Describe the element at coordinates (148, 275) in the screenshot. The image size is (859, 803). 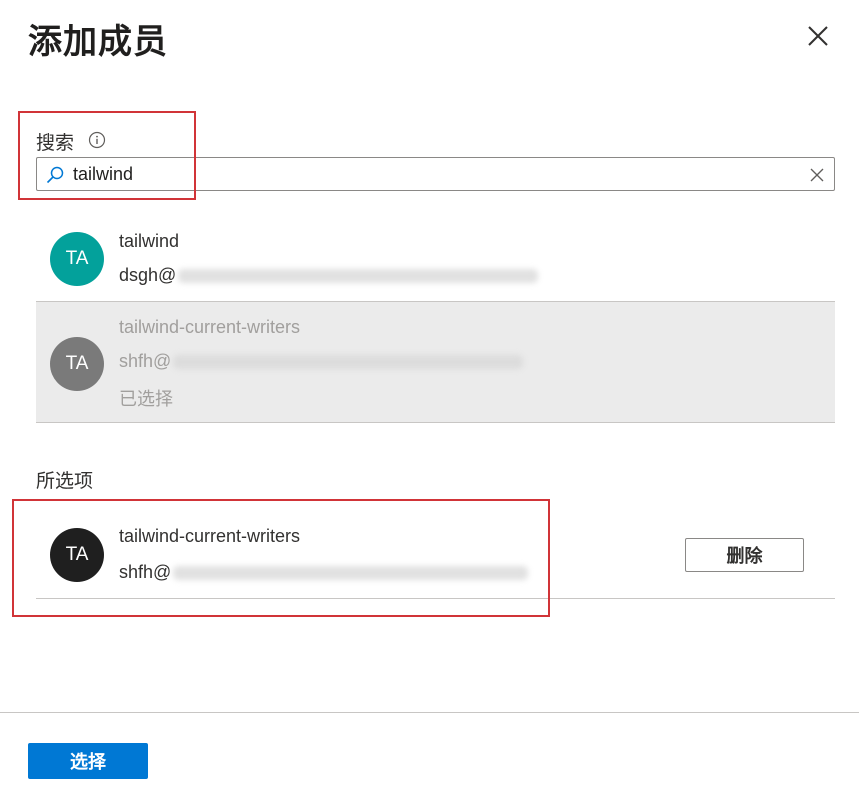
I see `email-prefix: dsgh@` at that location.